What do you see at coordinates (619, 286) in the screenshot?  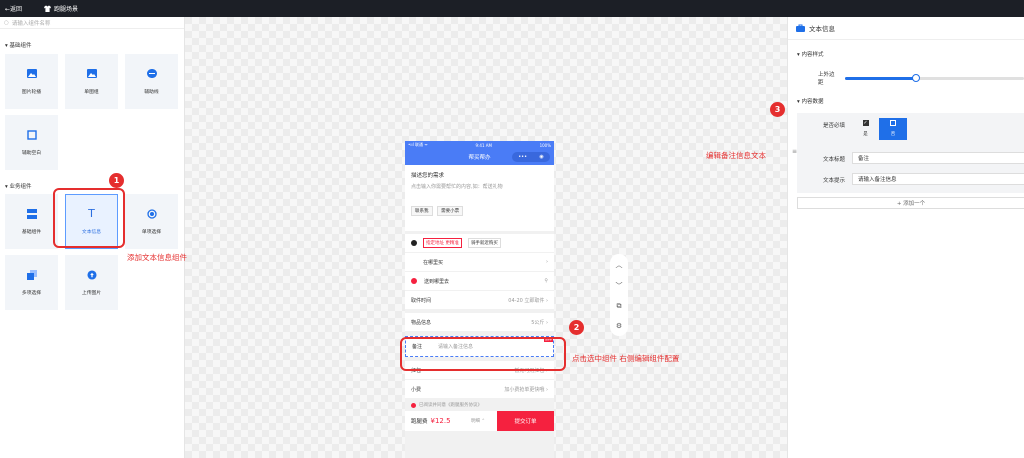 I see `move-down-icon: ﹀` at bounding box center [619, 286].